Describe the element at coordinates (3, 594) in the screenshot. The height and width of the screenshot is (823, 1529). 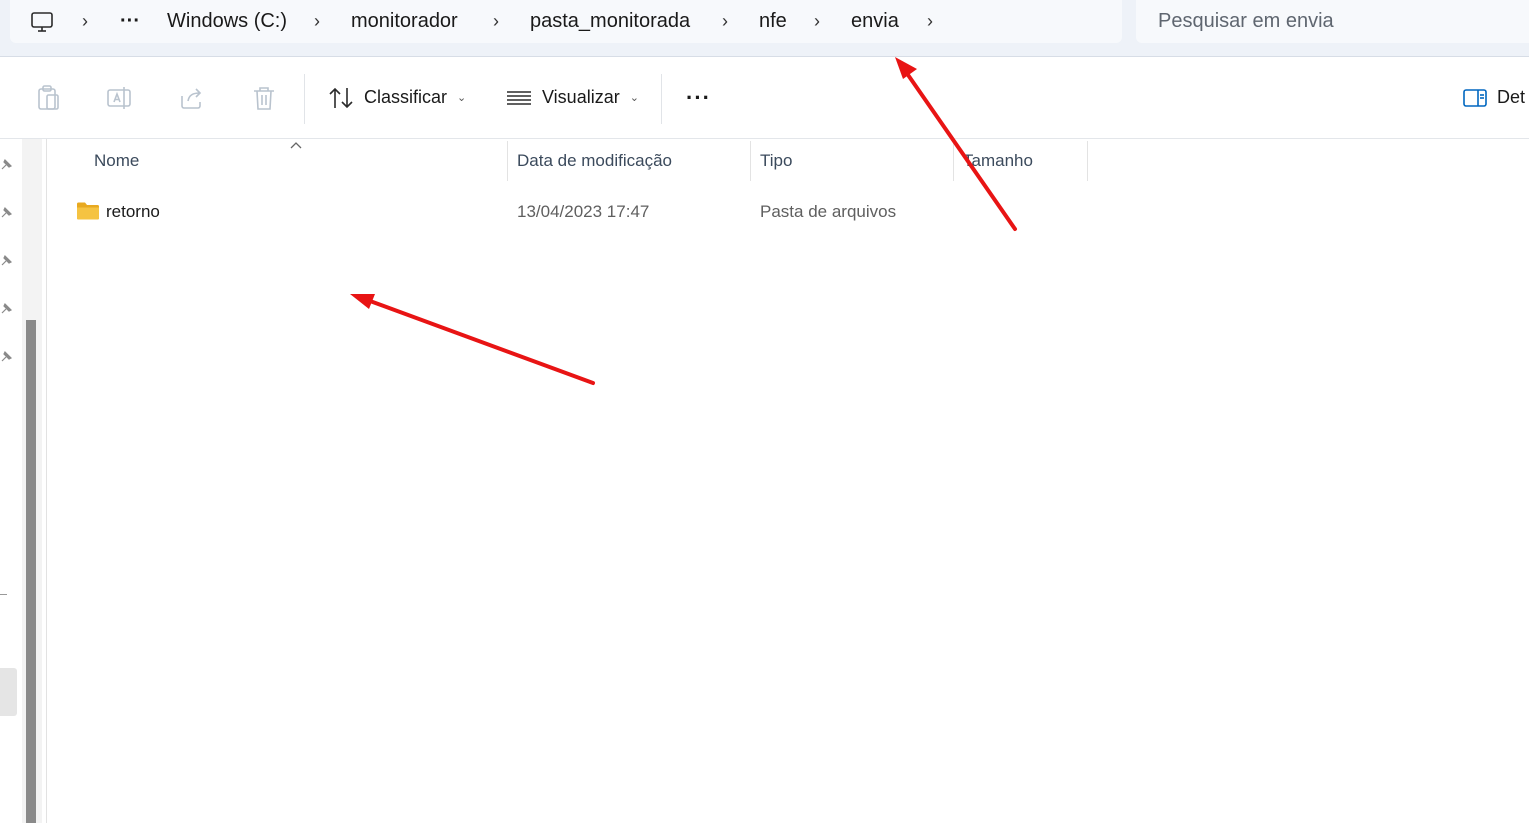
I see `nav-divider` at that location.